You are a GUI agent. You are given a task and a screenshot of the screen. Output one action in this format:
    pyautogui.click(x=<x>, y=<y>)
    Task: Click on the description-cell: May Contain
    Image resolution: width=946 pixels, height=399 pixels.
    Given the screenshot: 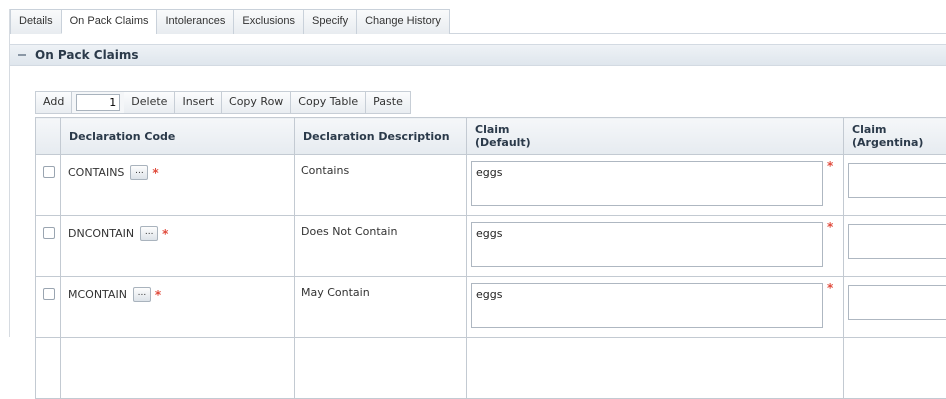 What is the action you would take?
    pyautogui.click(x=381, y=307)
    